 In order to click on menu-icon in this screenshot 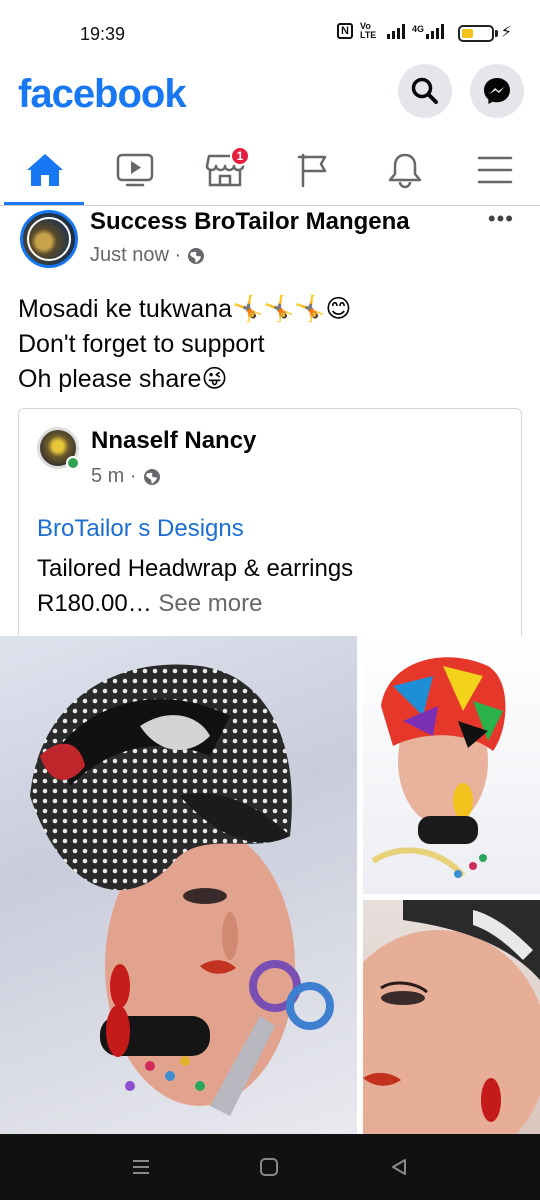, I will do `click(495, 170)`.